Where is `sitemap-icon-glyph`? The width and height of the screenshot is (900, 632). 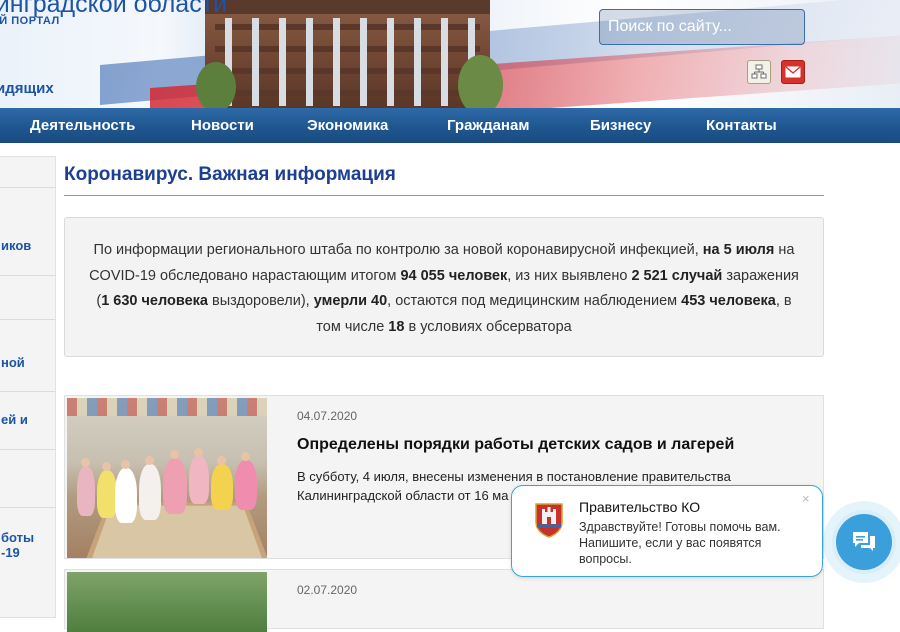
sitemap-icon-glyph is located at coordinates (759, 71).